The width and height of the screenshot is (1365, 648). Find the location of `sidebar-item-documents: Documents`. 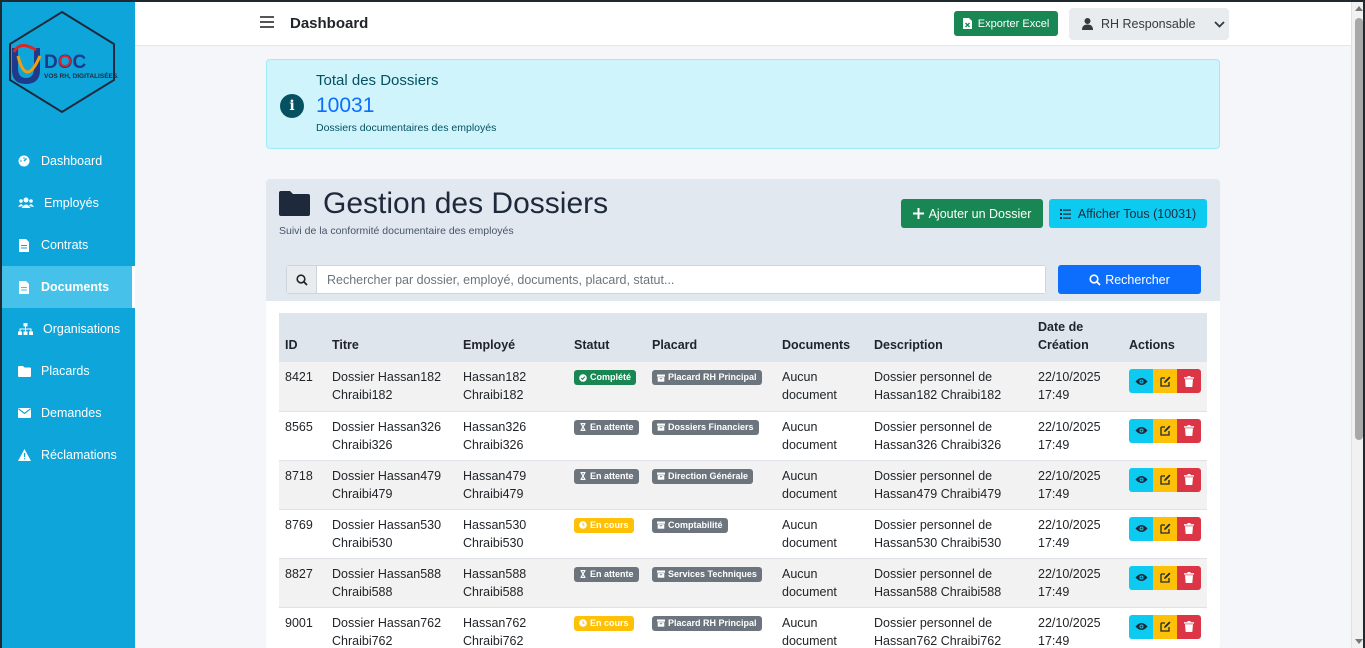

sidebar-item-documents: Documents is located at coordinates (67, 287).